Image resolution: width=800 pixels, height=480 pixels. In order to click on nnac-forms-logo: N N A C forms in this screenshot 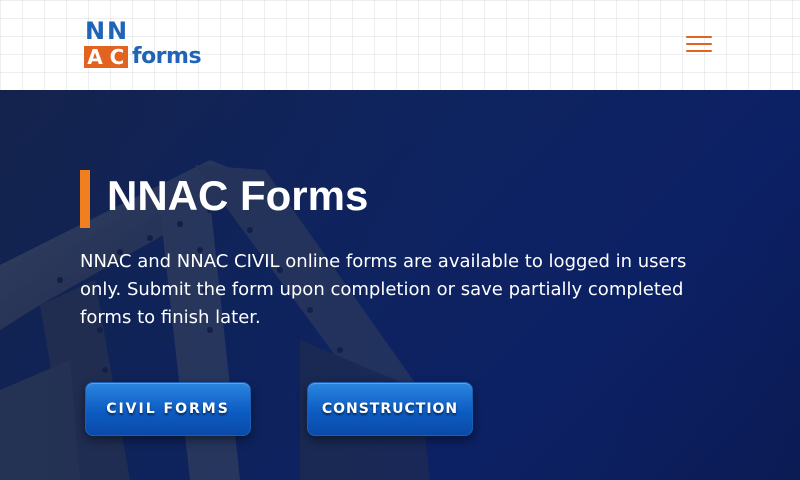, I will do `click(144, 45)`.